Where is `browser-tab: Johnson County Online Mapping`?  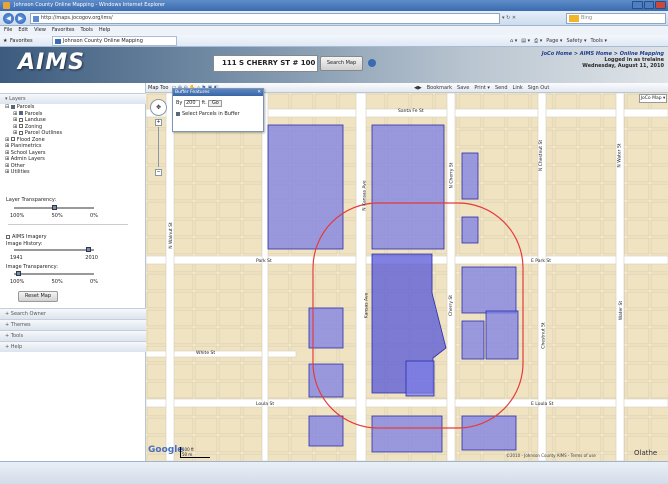
browser-tab: Johnson County Online Mapping is located at coordinates (114, 41).